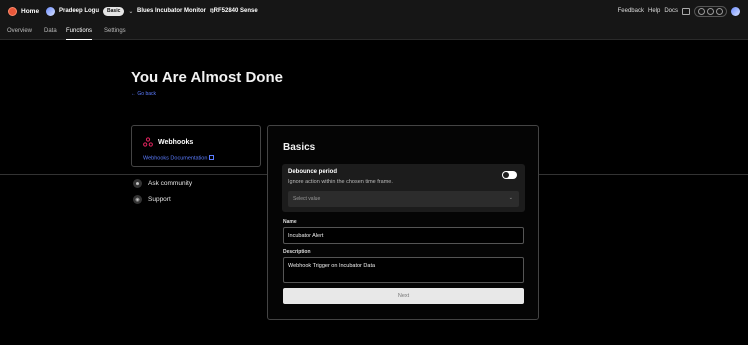 The image size is (748, 345). Describe the element at coordinates (115, 31) in the screenshot. I see `tab-settings: Settings` at that location.